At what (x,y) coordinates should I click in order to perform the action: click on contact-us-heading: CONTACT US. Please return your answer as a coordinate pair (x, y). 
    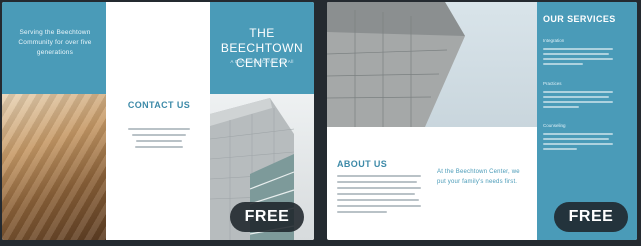
    Looking at the image, I should click on (159, 105).